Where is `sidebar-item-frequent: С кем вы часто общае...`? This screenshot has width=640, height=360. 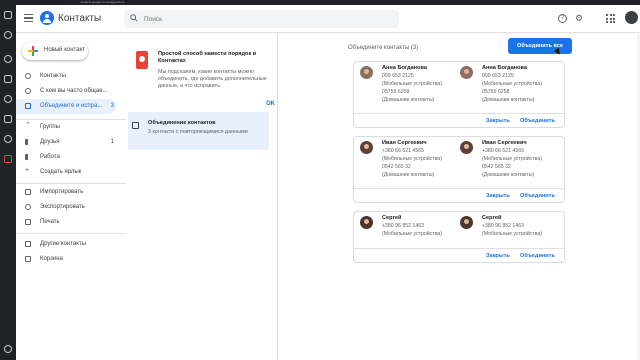
sidebar-item-frequent: С кем вы часто общае... is located at coordinates (66, 91).